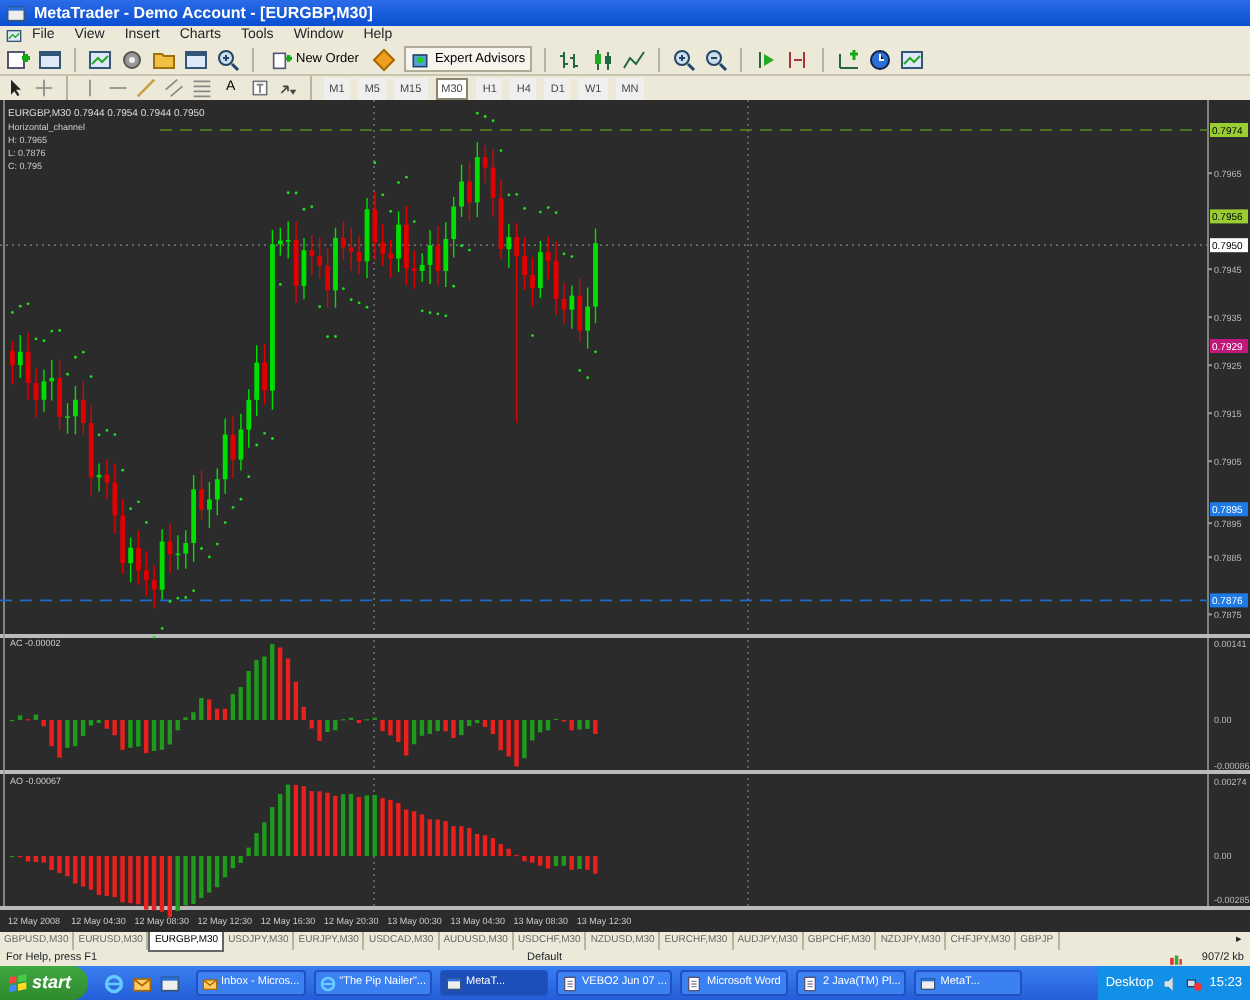 The width and height of the screenshot is (1250, 1000). Describe the element at coordinates (44, 983) in the screenshot. I see `start-button: start` at that location.